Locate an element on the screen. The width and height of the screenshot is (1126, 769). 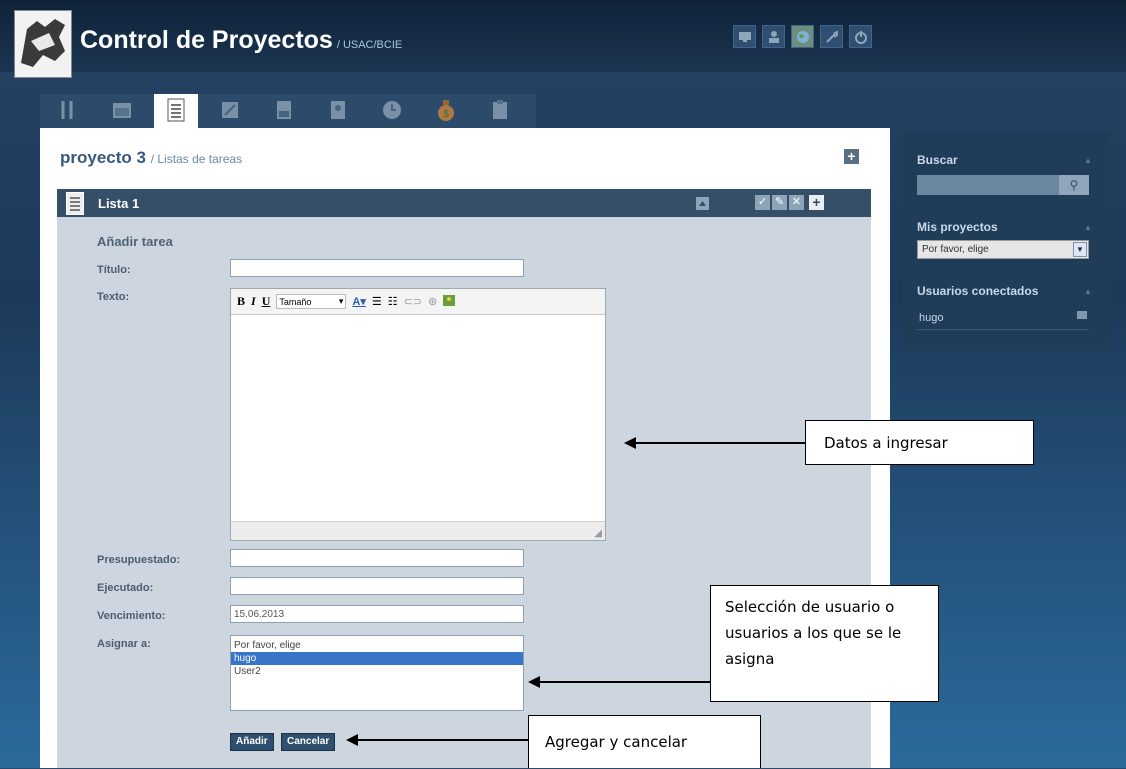
link-icon: ⊂⊃ is located at coordinates (413, 301).